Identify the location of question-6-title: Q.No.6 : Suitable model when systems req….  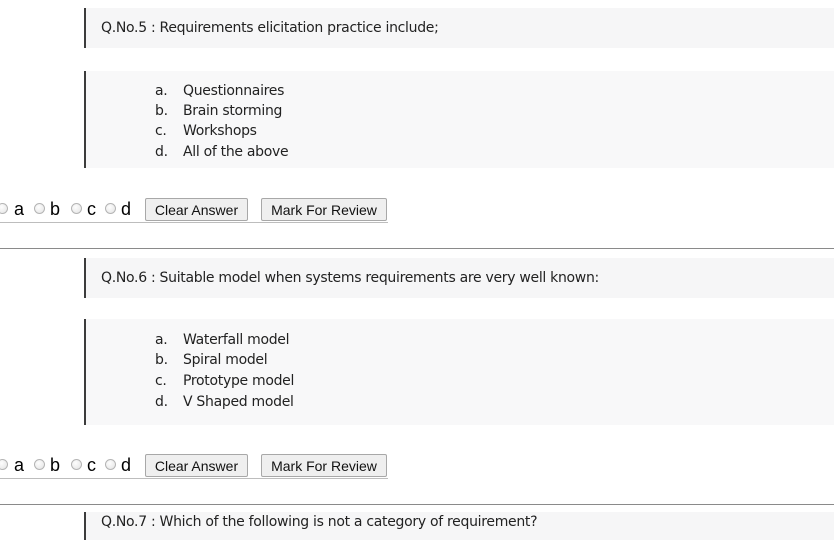
(350, 278).